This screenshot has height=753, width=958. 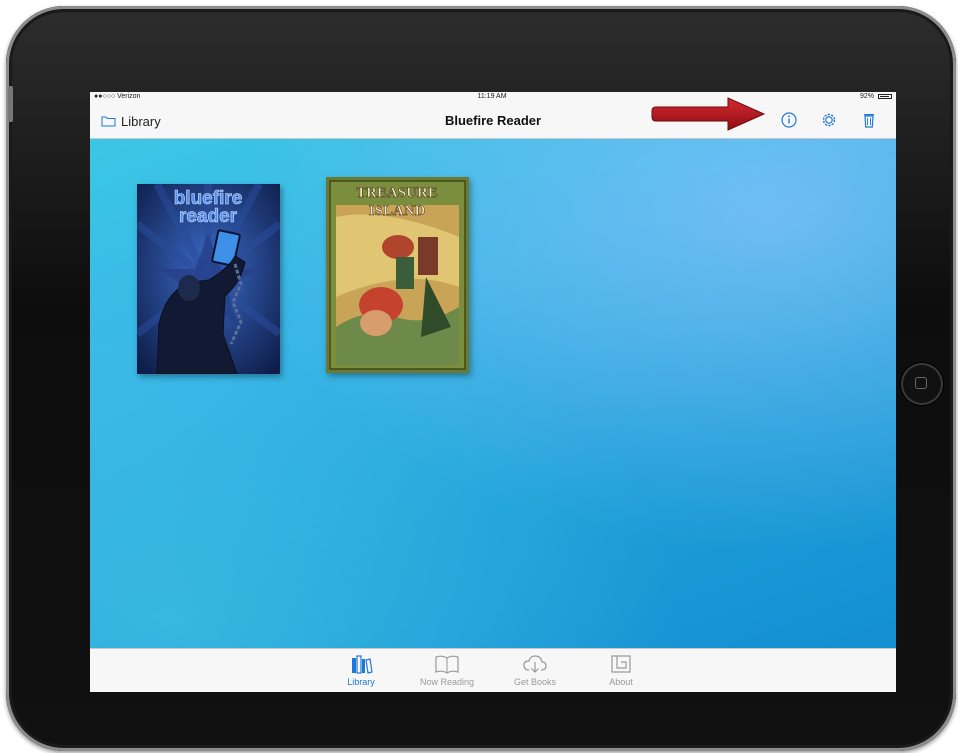 I want to click on tab-now-reading: Now Reading, so click(x=447, y=670).